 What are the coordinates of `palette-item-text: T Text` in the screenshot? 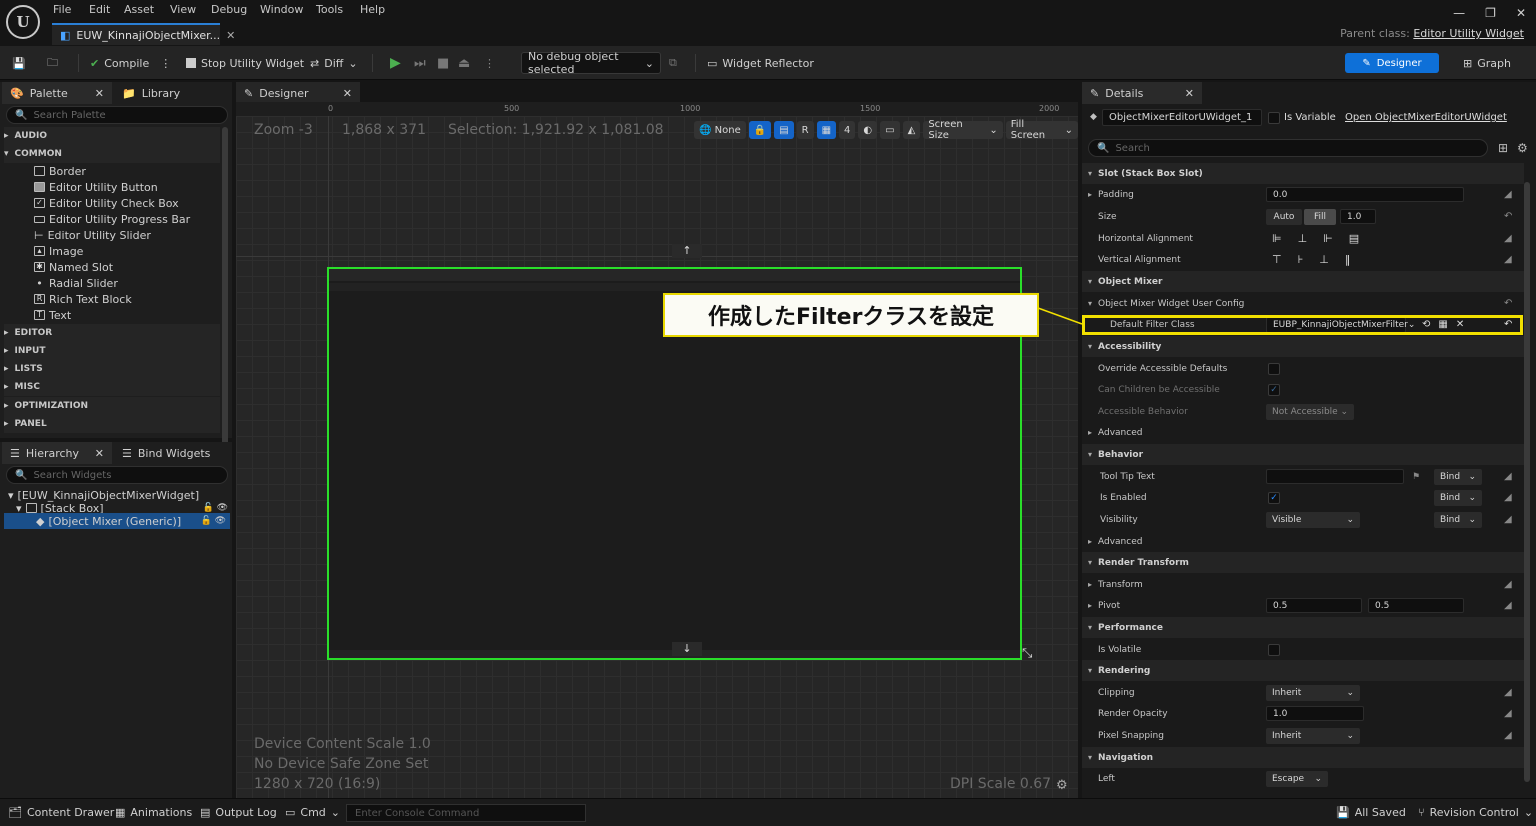 It's located at (52, 315).